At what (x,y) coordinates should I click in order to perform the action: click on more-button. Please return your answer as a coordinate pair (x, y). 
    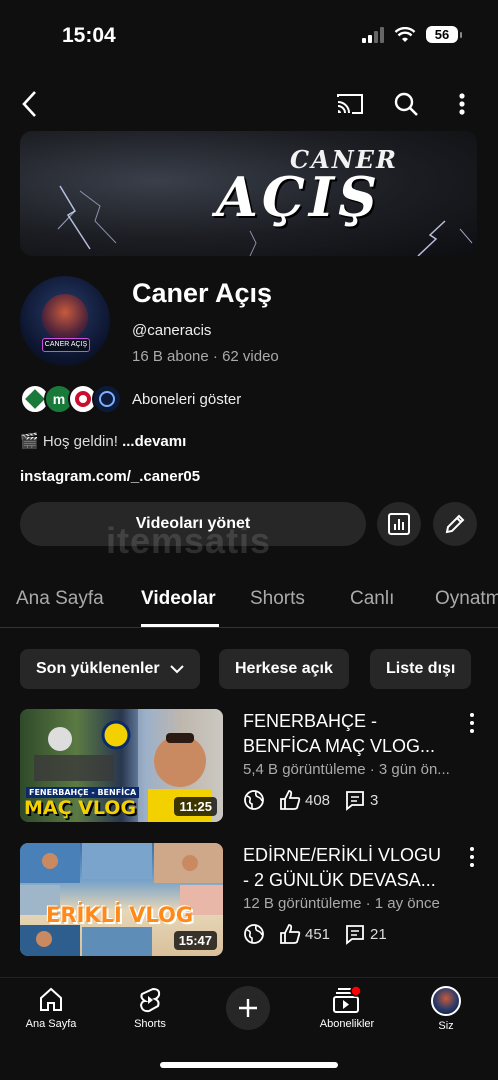
    Looking at the image, I should click on (462, 104).